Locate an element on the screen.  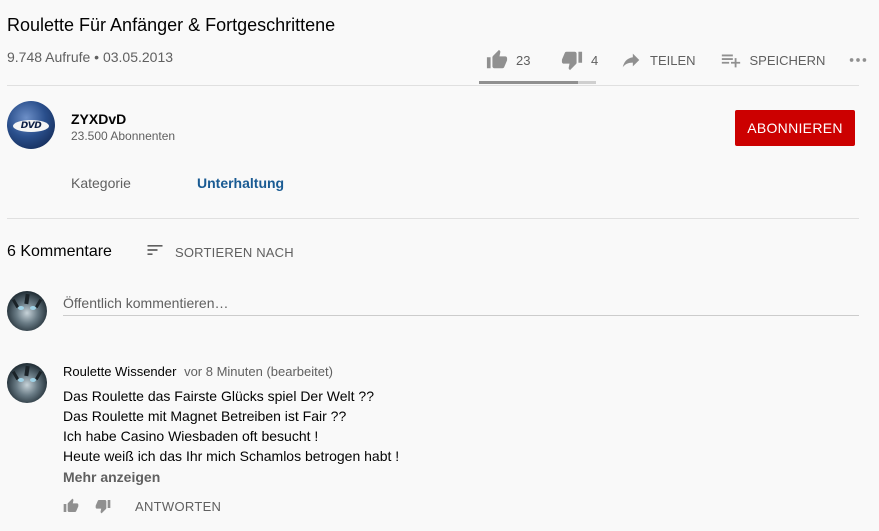
more-horizontal-icon is located at coordinates (858, 60).